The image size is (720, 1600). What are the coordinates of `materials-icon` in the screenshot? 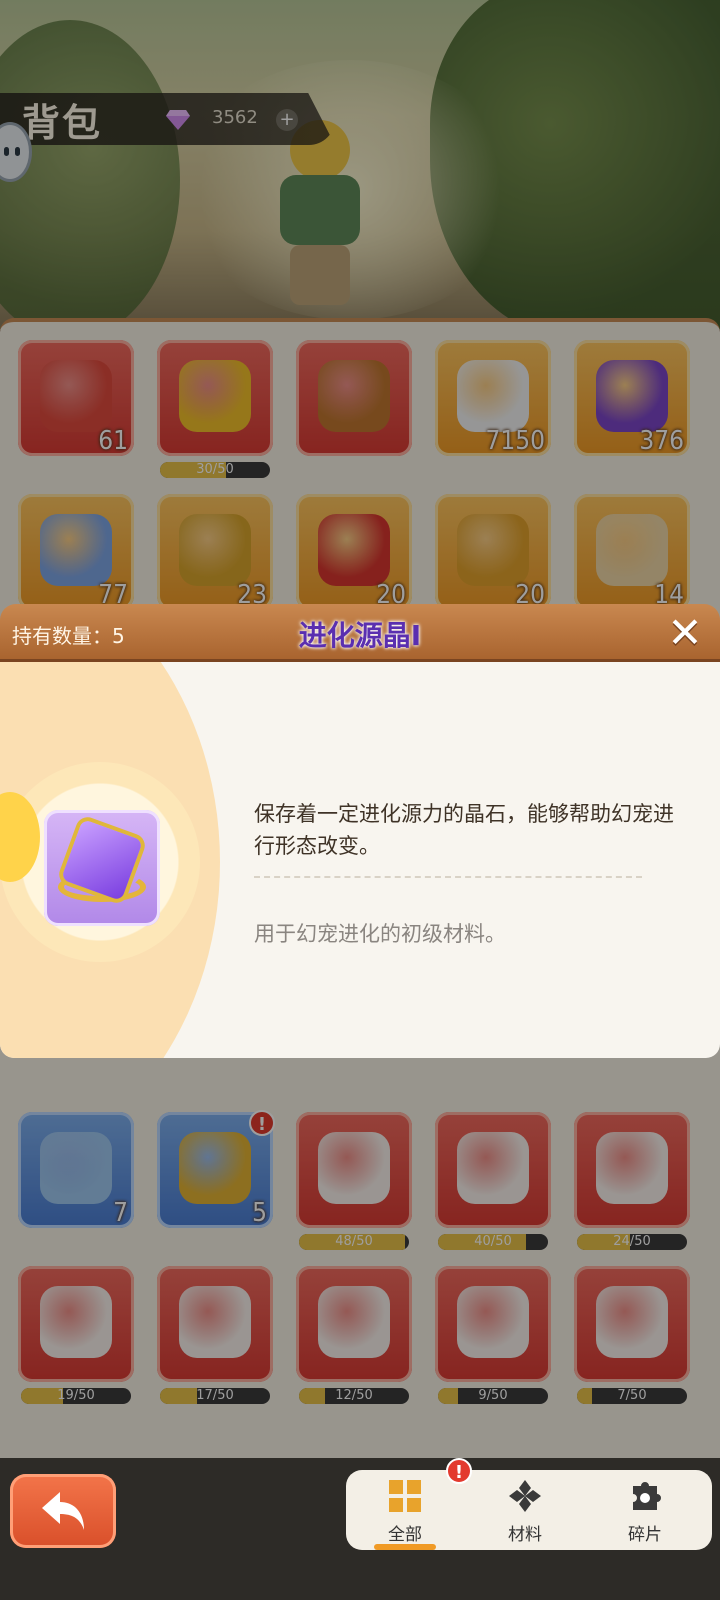 It's located at (525, 1496).